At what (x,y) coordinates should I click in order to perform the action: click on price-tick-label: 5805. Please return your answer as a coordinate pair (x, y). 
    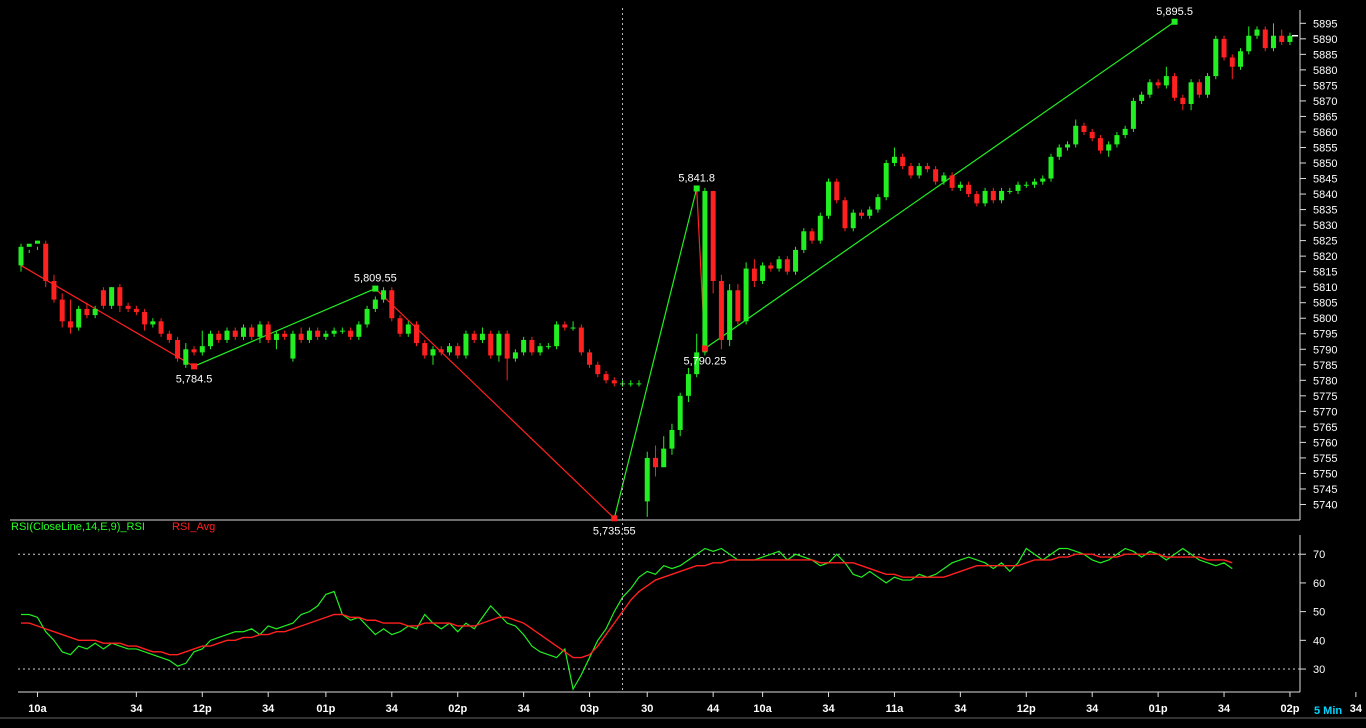
    Looking at the image, I should click on (1325, 304).